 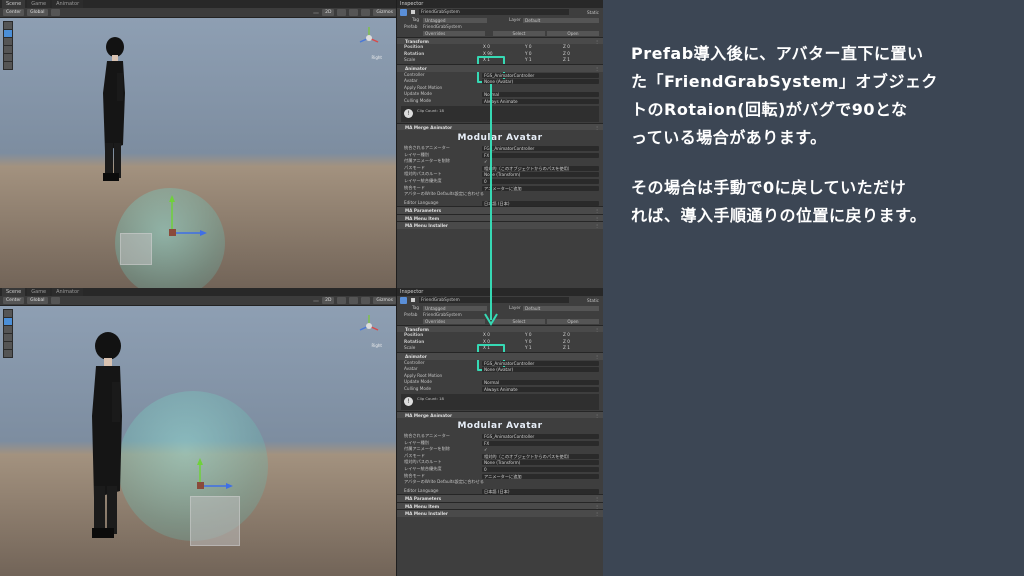 What do you see at coordinates (369, 39) in the screenshot?
I see `orientation-gizmo-icon` at bounding box center [369, 39].